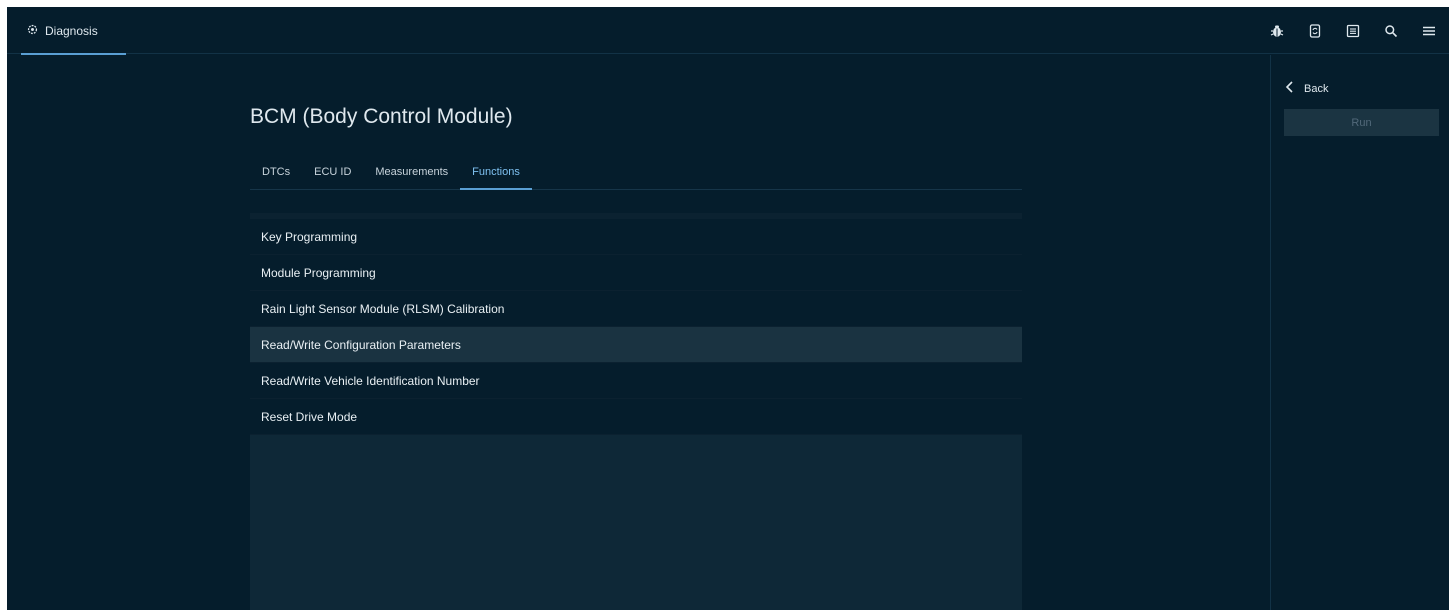  I want to click on tab-diagnosis: Diagnosis, so click(73, 31).